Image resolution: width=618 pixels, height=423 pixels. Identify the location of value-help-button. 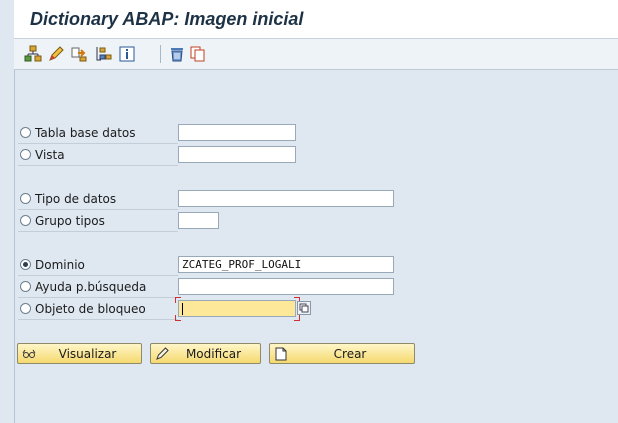
(304, 308).